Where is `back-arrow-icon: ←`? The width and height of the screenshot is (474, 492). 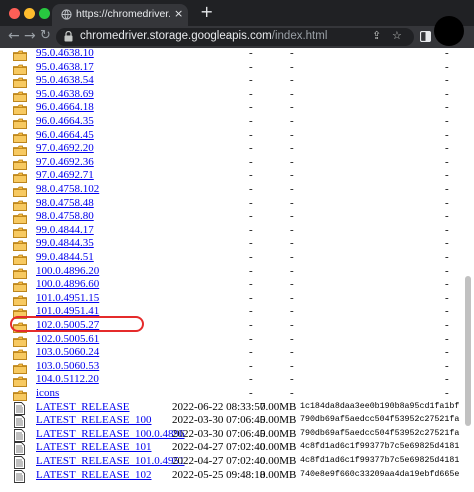 back-arrow-icon: ← is located at coordinates (14, 36).